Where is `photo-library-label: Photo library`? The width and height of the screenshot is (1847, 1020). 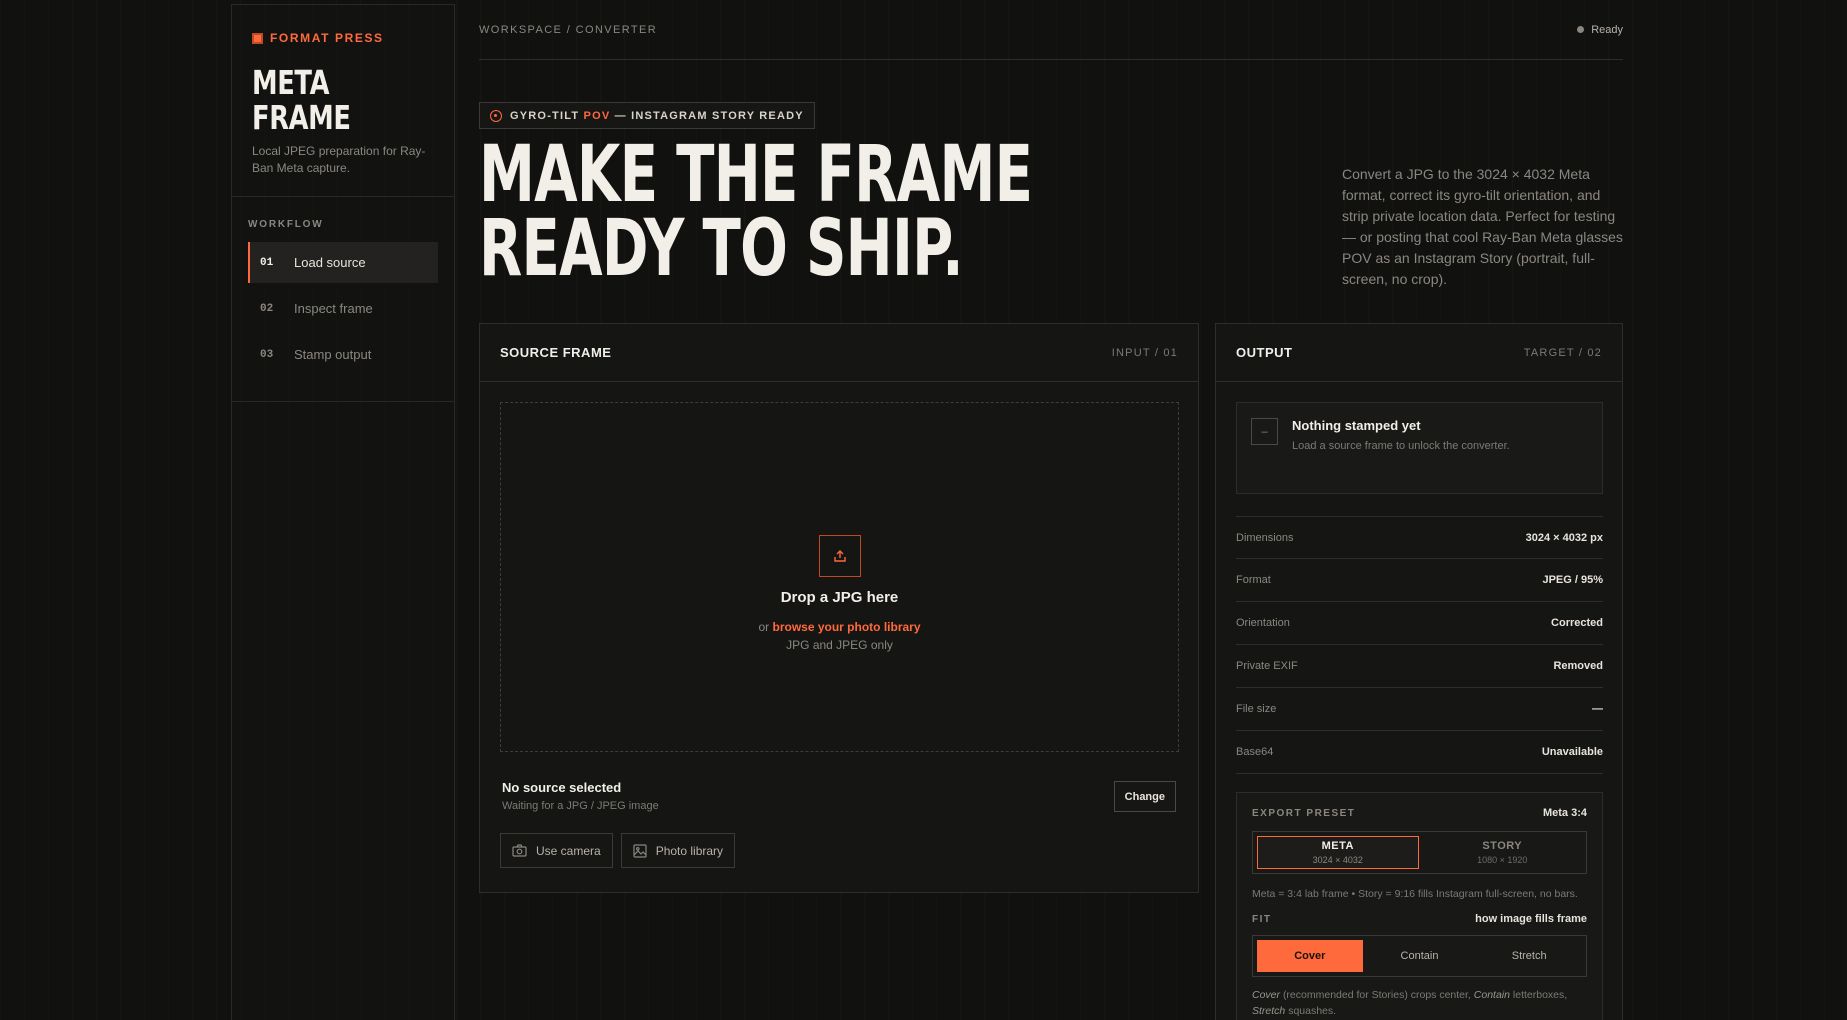
photo-library-label: Photo library is located at coordinates (689, 850).